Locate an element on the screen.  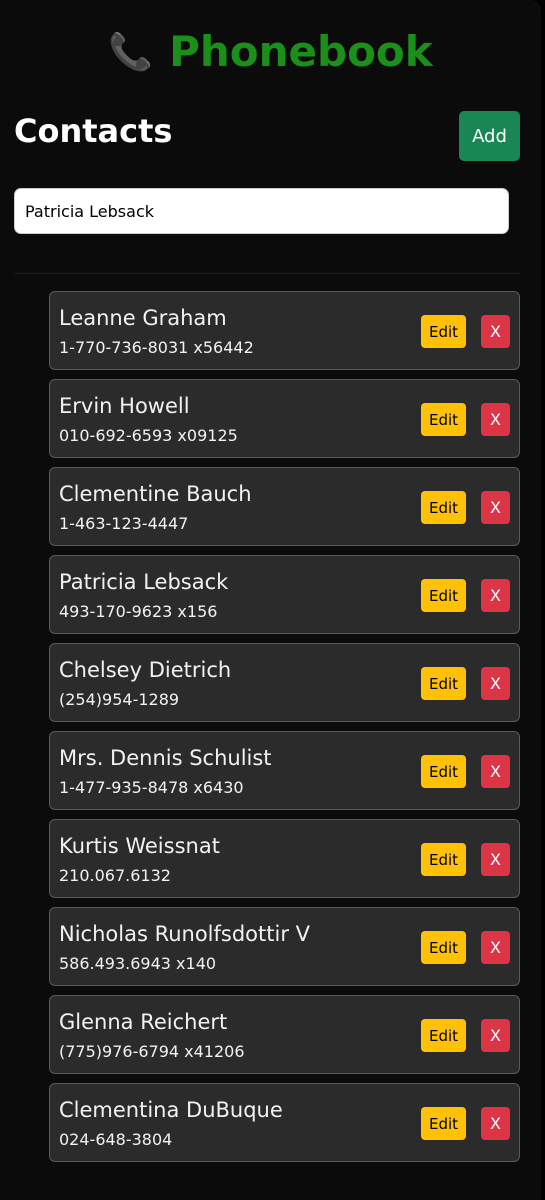
contact-name: Clementine Bauch is located at coordinates (155, 494).